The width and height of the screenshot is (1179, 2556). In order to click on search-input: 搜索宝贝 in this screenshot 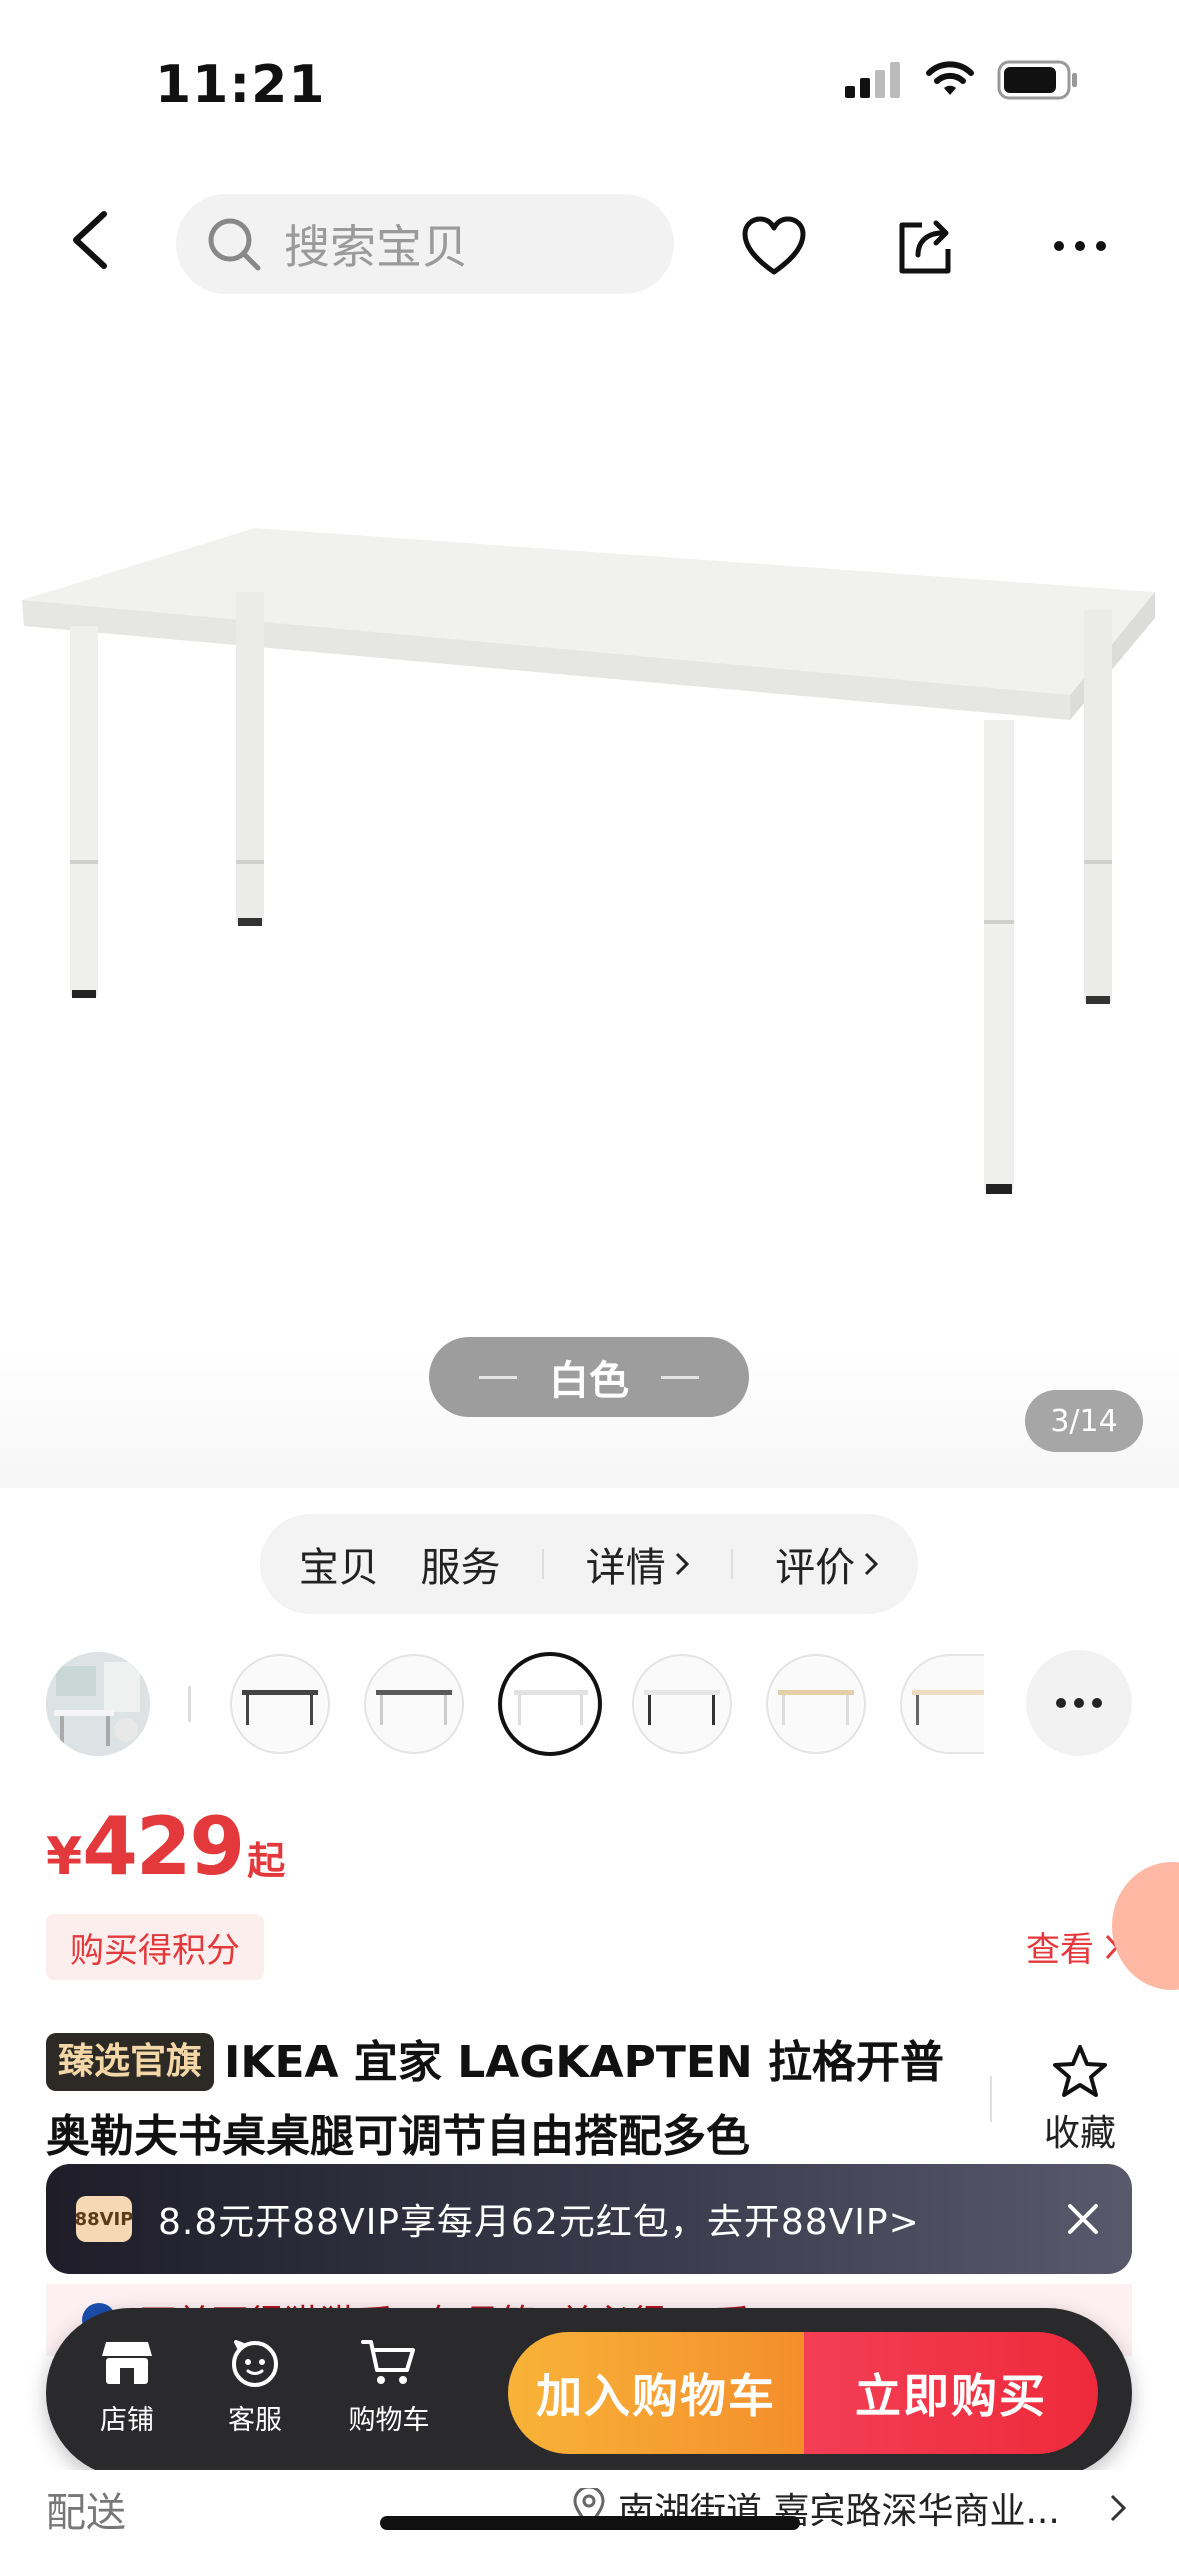, I will do `click(425, 244)`.